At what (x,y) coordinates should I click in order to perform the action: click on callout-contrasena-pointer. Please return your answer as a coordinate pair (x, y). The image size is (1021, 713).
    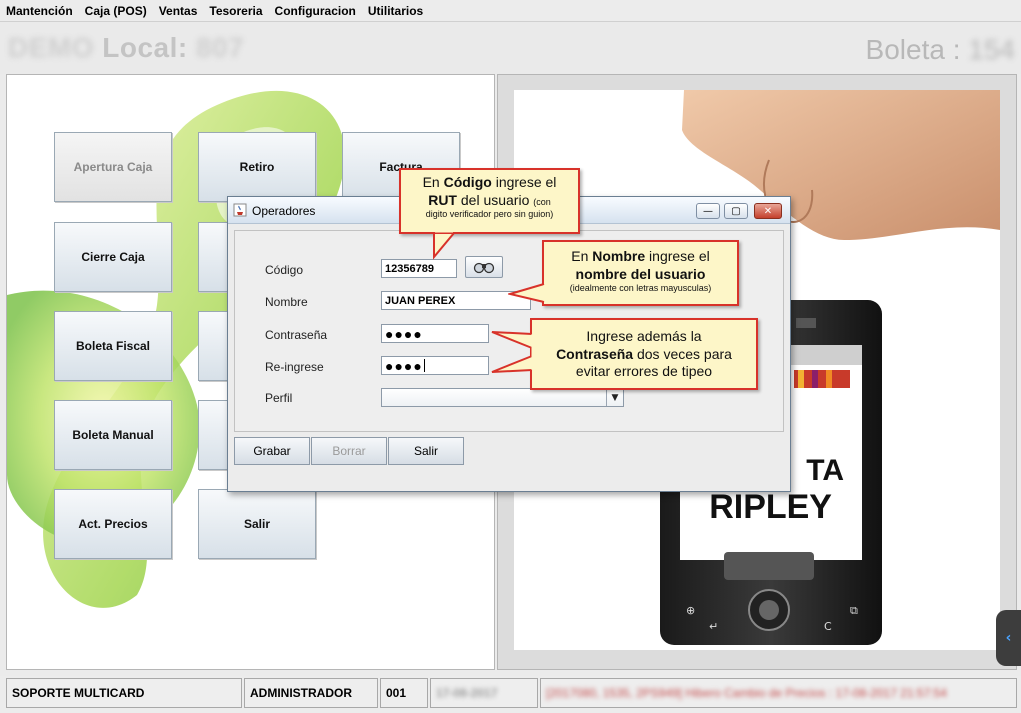
    Looking at the image, I should click on (512, 352).